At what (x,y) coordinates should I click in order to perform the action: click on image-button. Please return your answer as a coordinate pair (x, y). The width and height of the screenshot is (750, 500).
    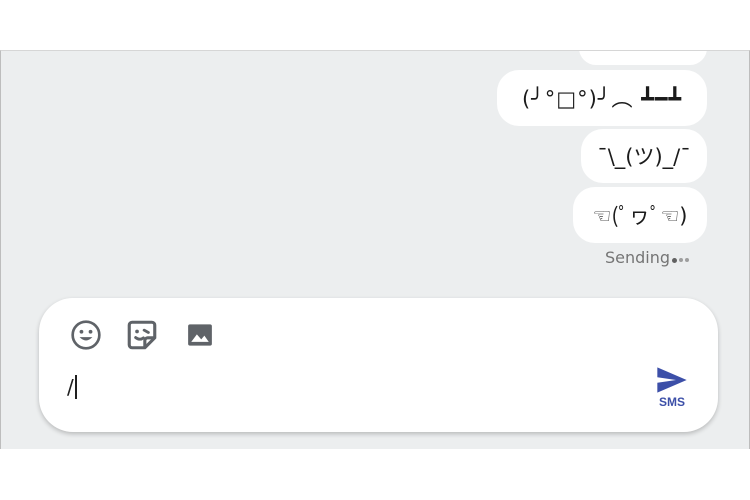
    Looking at the image, I should click on (200, 335).